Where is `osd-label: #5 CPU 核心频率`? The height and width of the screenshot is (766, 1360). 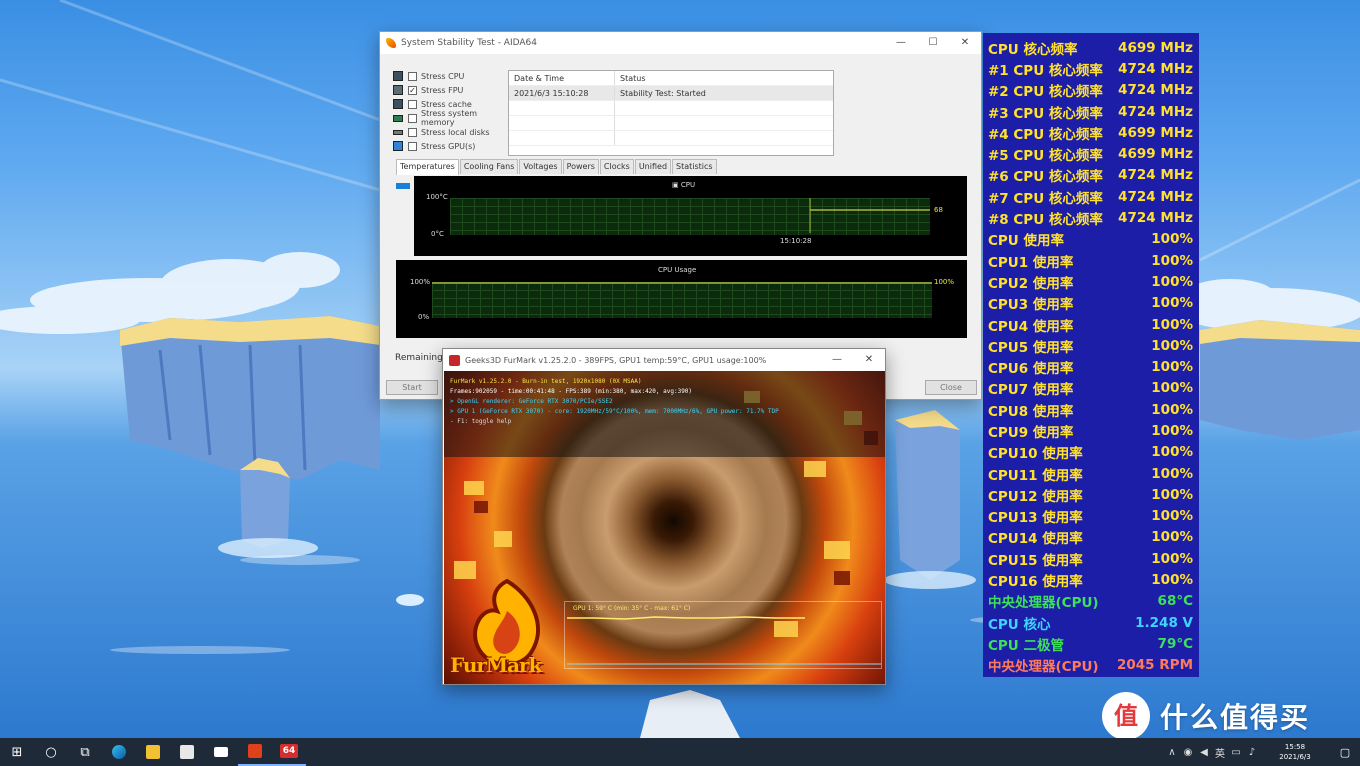
osd-label: #5 CPU 核心频率 is located at coordinates (1045, 156).